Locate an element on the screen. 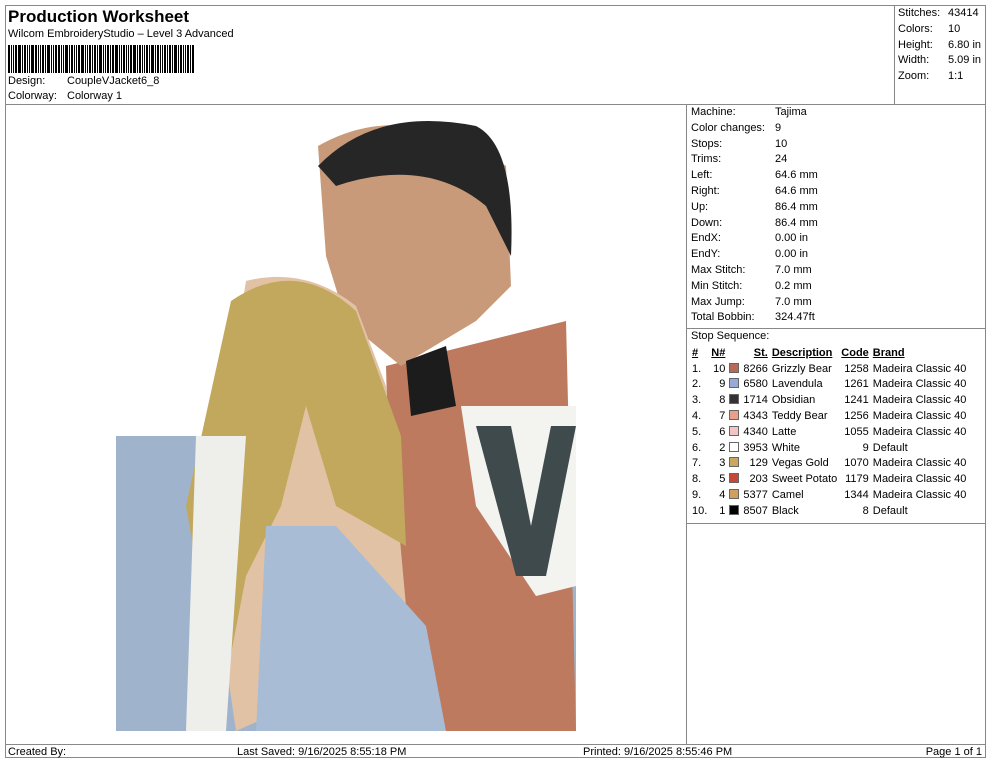  page-number: Page 1 of 1 is located at coordinates (953, 752).